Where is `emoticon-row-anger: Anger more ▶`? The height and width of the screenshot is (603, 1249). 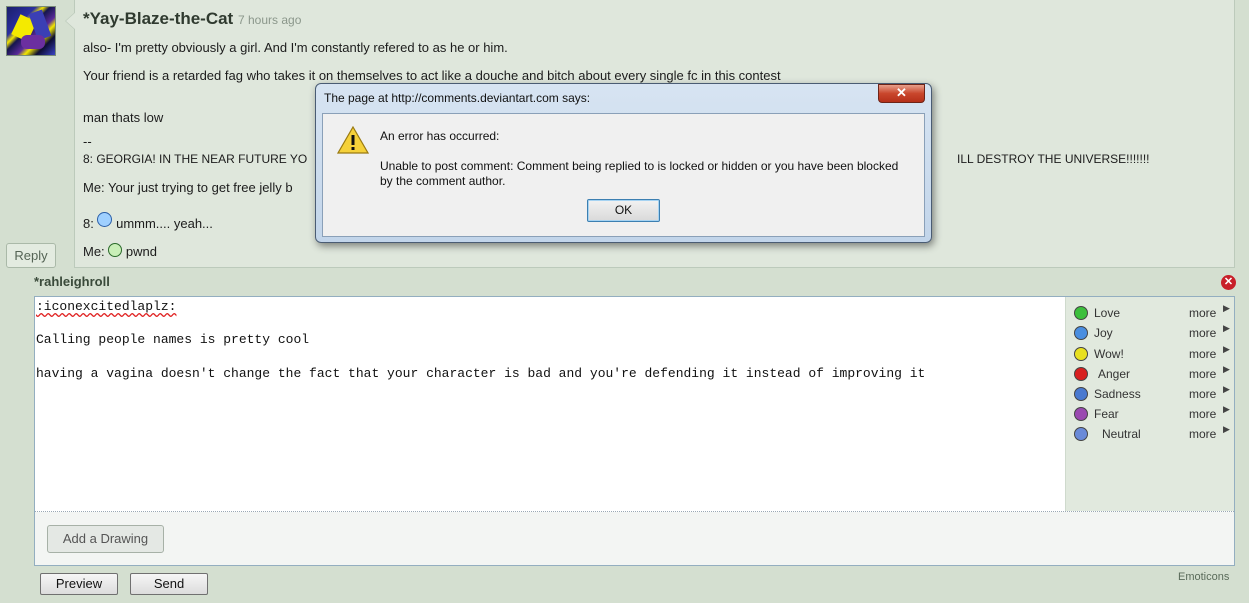
emoticon-row-anger: Anger more ▶ is located at coordinates (1151, 374).